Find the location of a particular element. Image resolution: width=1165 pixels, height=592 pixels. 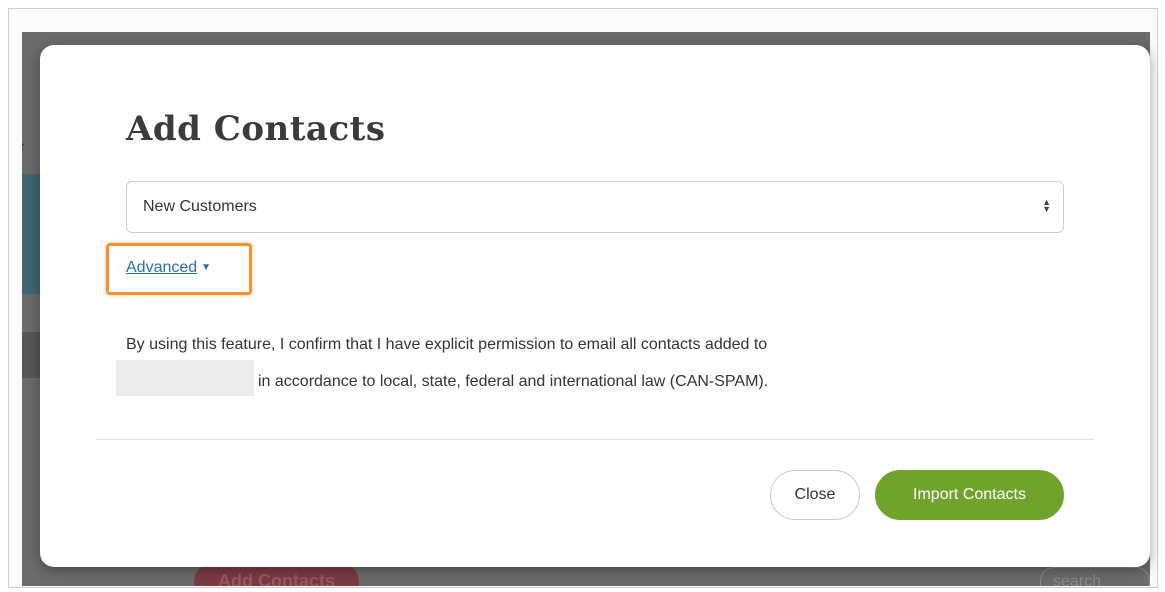

background-cut-letter: r is located at coordinates (23, 146).